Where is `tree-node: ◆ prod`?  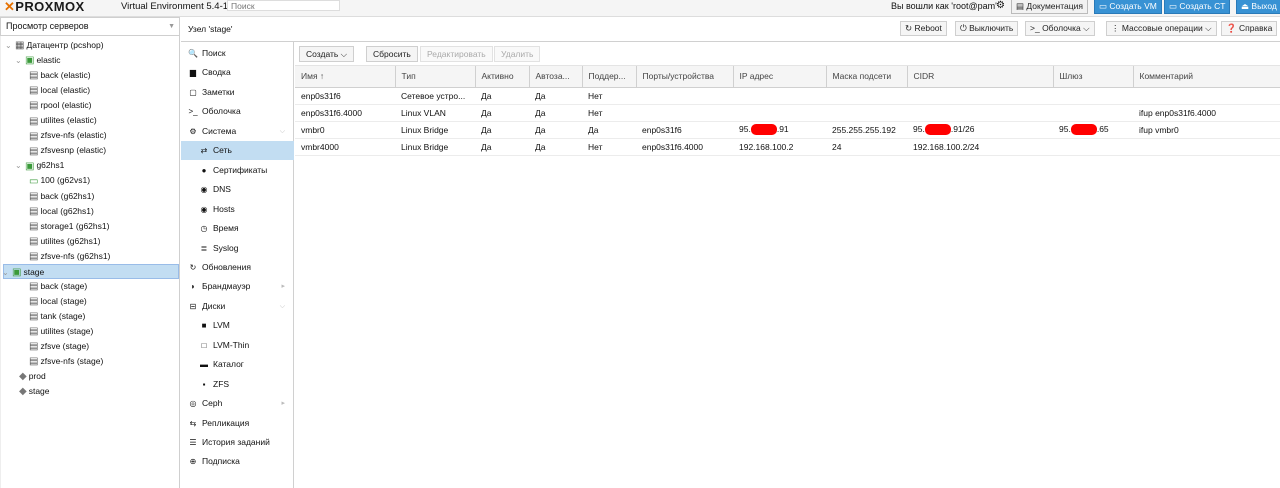 tree-node: ◆ prod is located at coordinates (31, 376).